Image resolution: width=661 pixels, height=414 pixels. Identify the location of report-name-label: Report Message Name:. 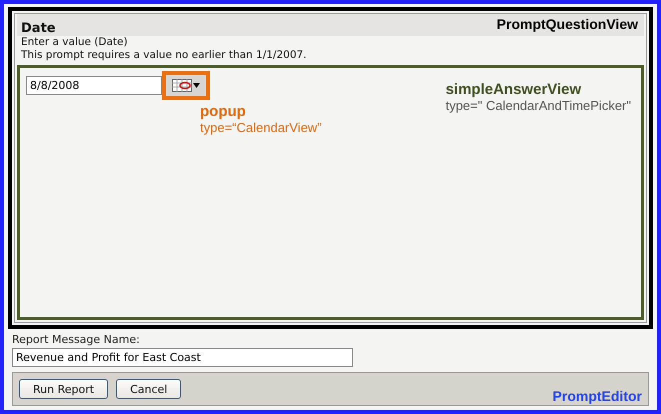
(76, 339).